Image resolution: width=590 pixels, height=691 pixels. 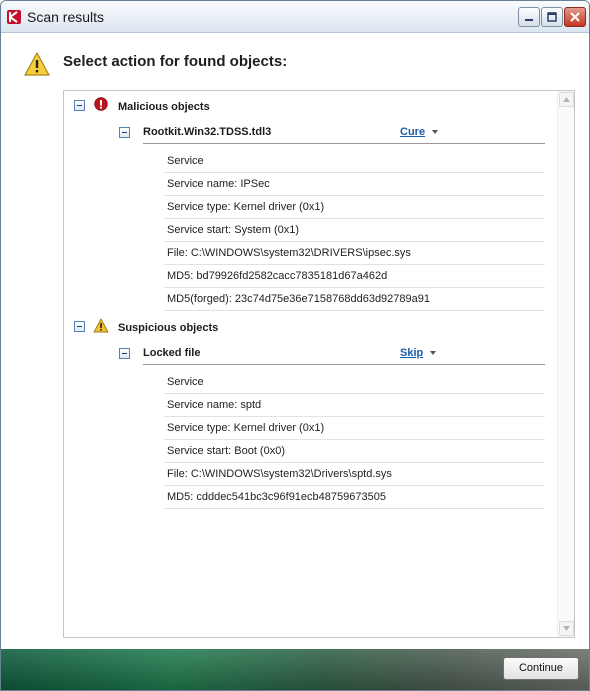 I want to click on close-icon, so click(x=575, y=17).